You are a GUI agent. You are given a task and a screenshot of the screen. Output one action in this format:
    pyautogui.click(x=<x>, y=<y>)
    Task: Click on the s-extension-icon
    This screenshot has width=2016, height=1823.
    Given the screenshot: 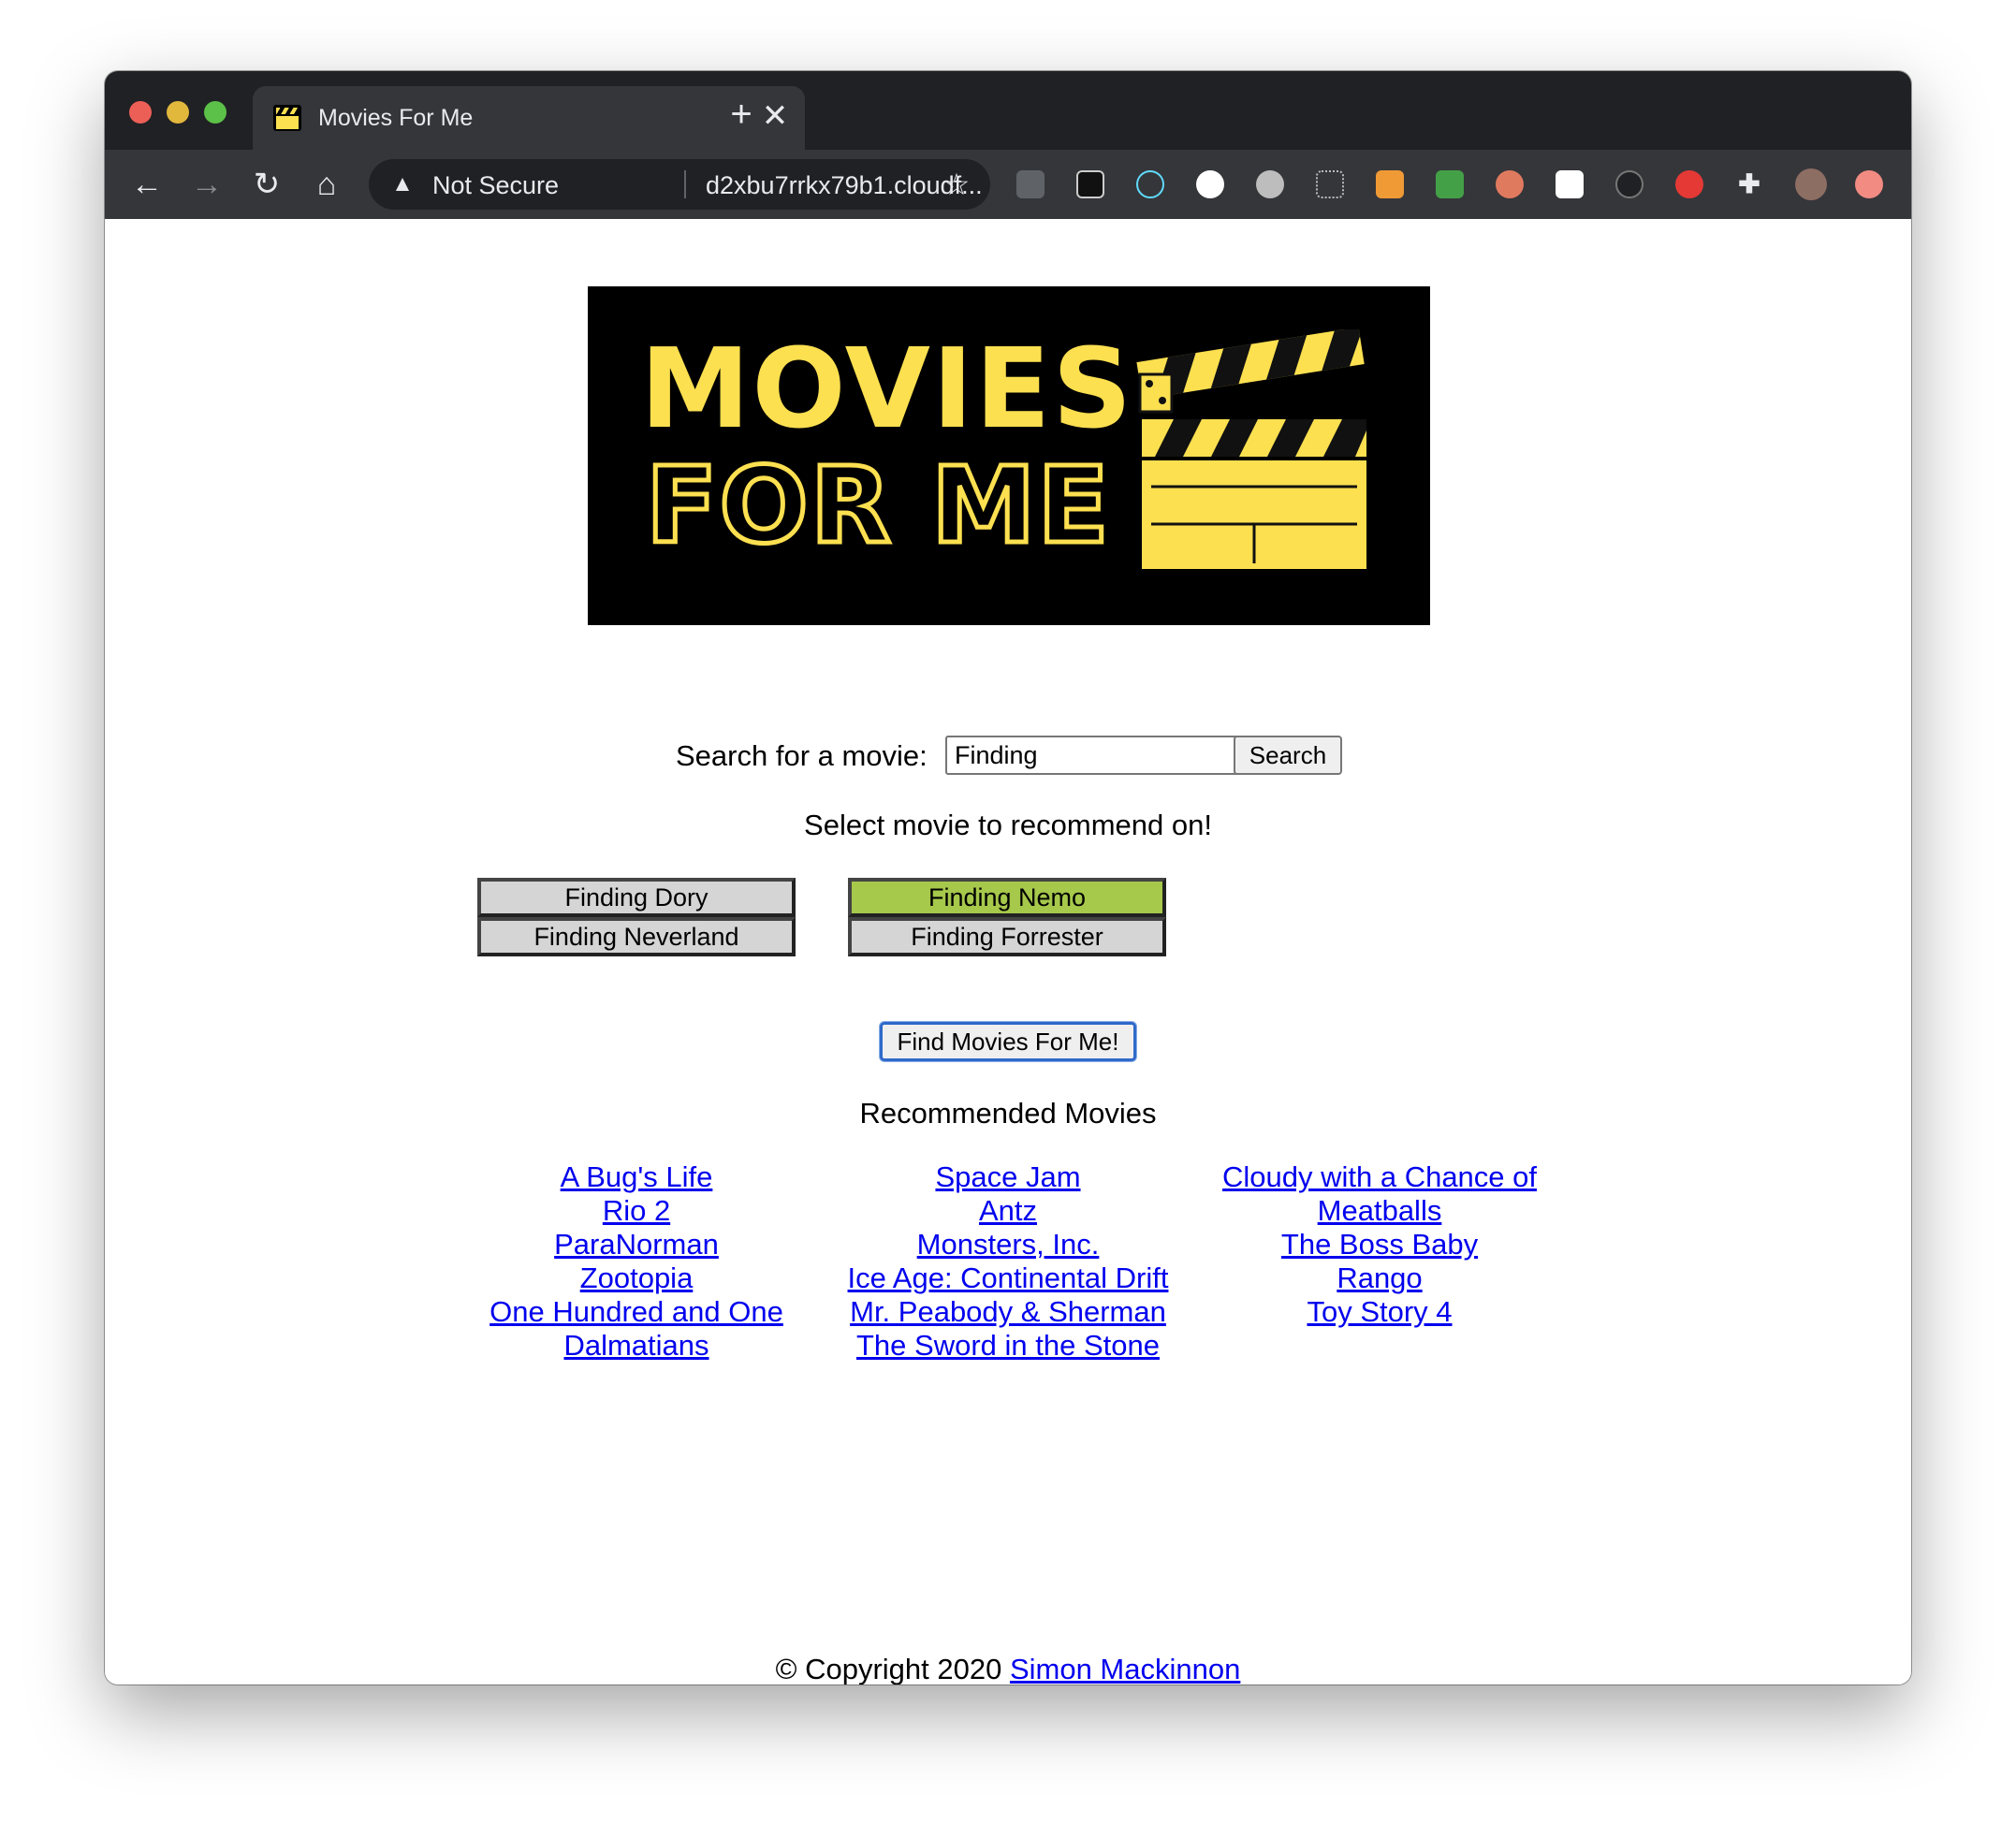 What is the action you would take?
    pyautogui.click(x=1689, y=184)
    